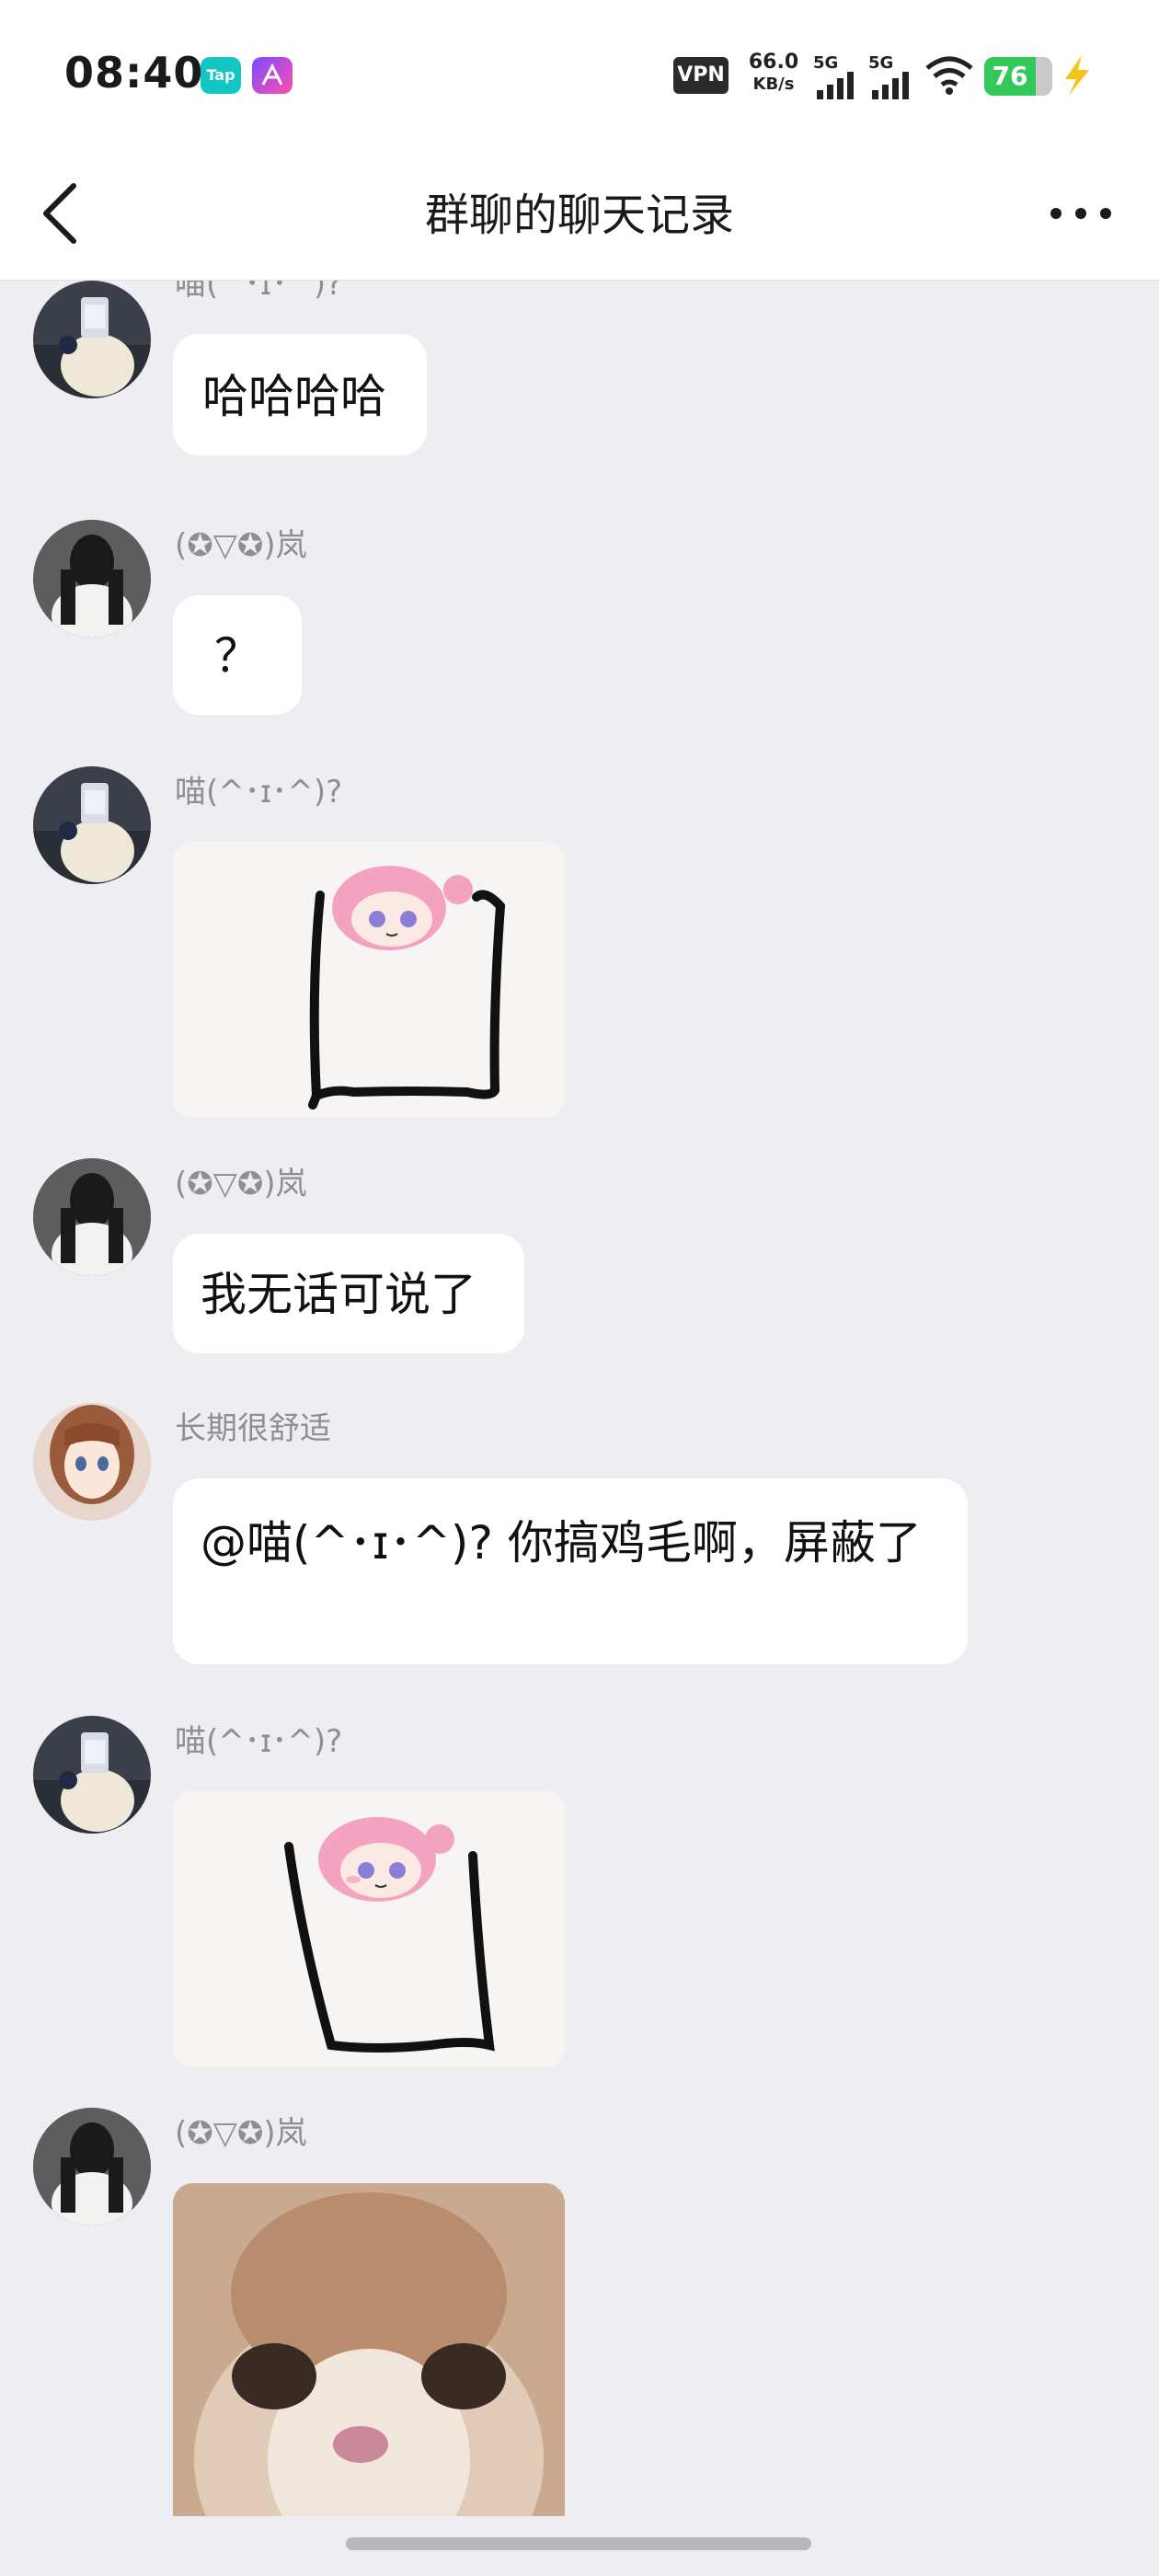 This screenshot has height=2576, width=1159. Describe the element at coordinates (826, 63) in the screenshot. I see `signal-label: 5G` at that location.